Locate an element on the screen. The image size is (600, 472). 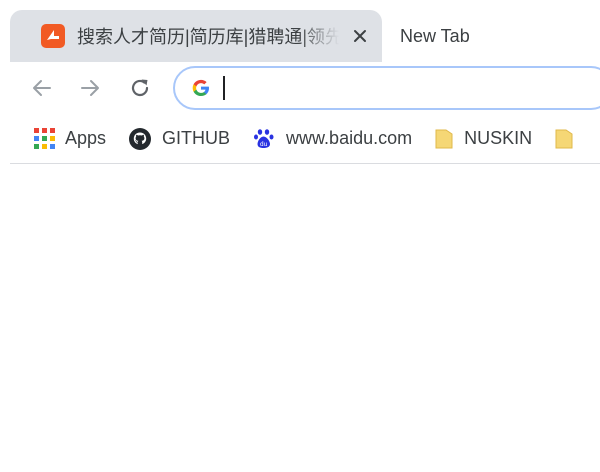
tab-close-icon is located at coordinates (360, 36).